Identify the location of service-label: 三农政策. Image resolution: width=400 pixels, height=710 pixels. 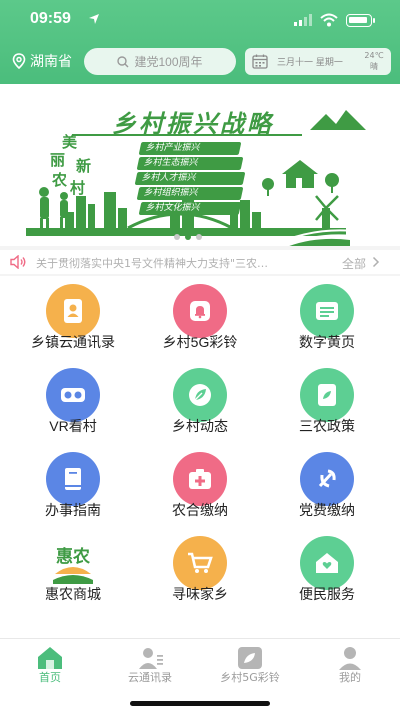
(327, 426).